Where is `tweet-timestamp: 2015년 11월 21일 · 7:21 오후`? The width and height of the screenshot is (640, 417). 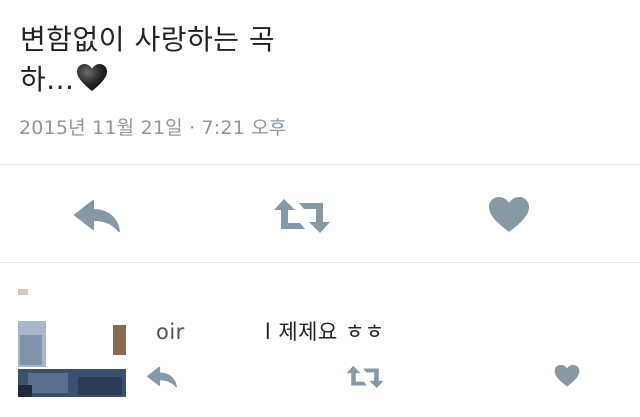
tweet-timestamp: 2015년 11월 21일 · 7:21 오후 is located at coordinates (153, 126).